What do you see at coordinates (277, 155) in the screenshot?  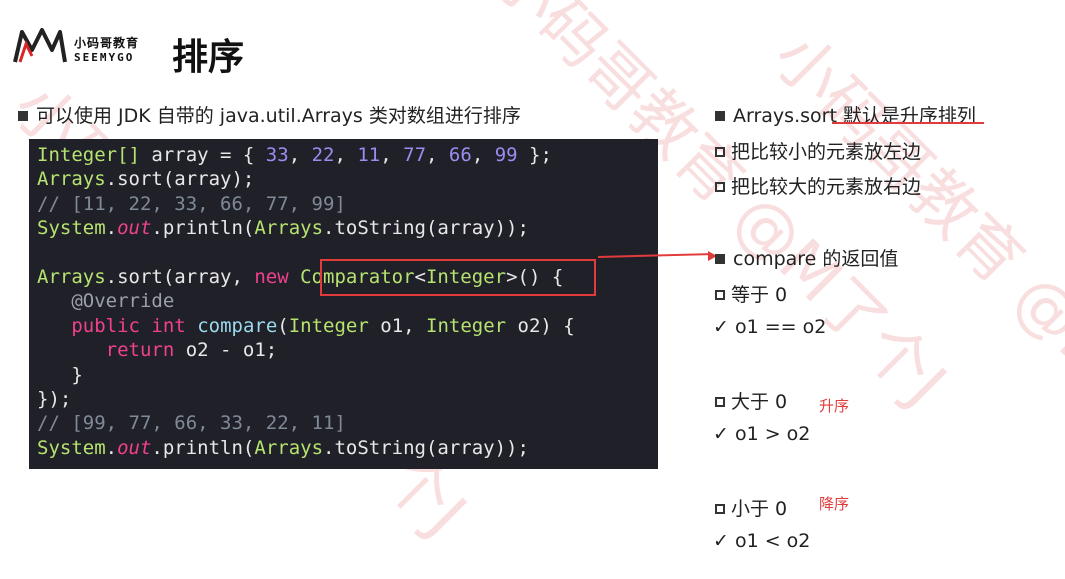 I see `code-number: 33` at bounding box center [277, 155].